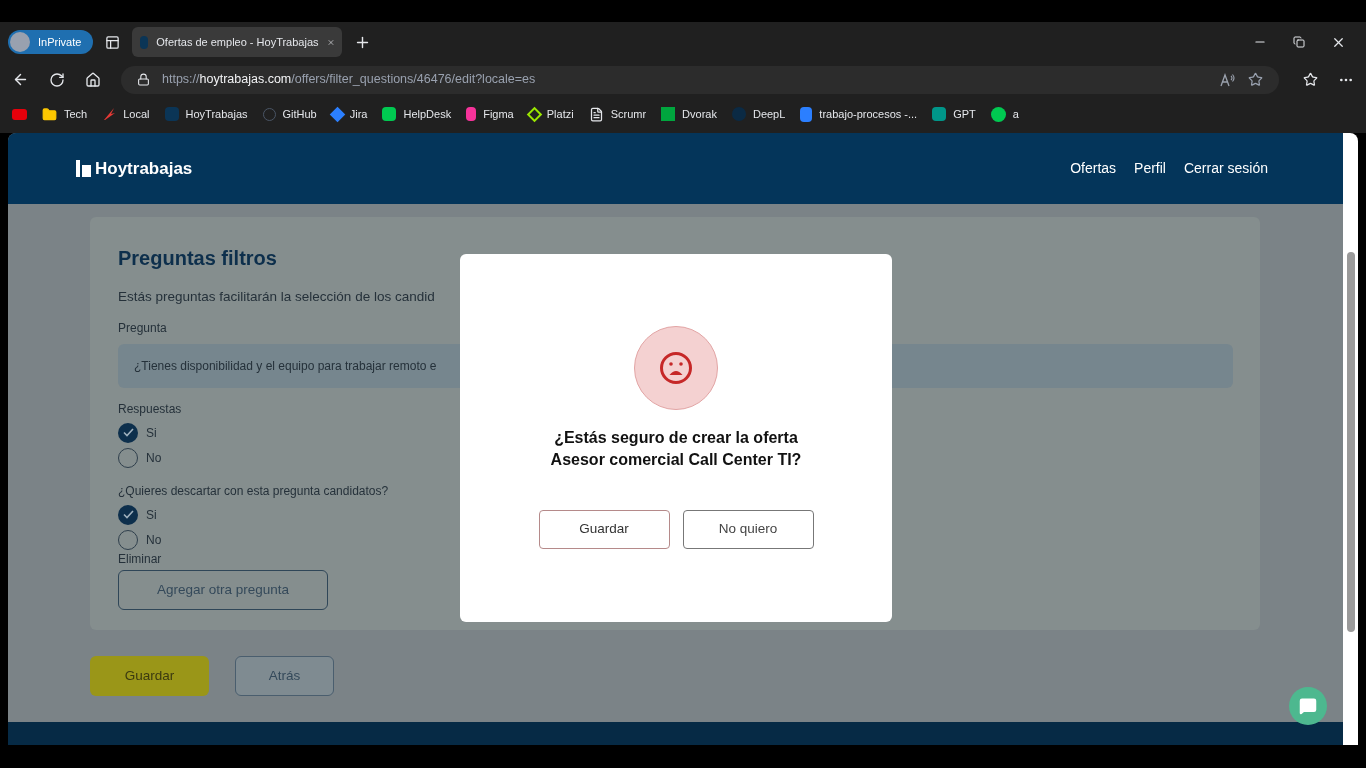 The height and width of the screenshot is (768, 1366). Describe the element at coordinates (417, 114) in the screenshot. I see `bookmark: HelpDesk` at that location.